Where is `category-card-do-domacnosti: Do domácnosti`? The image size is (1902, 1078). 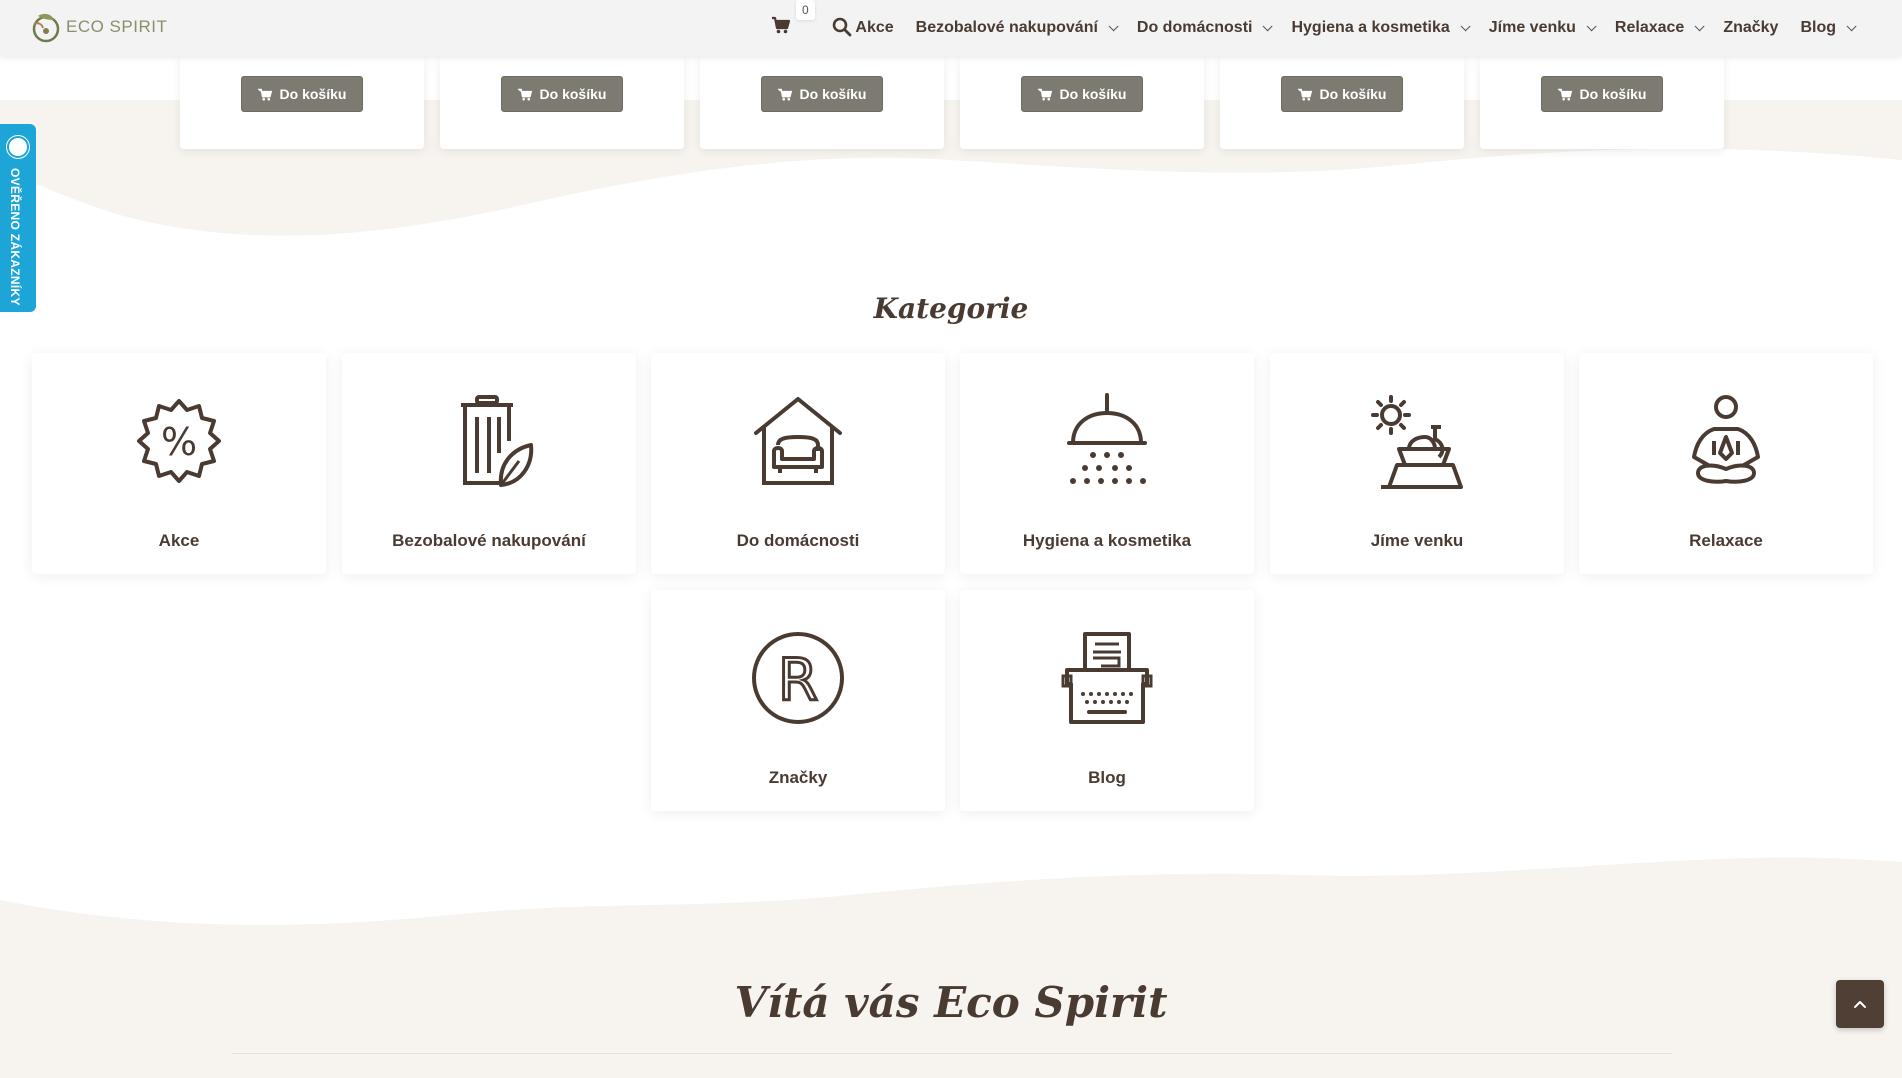
category-card-do-domacnosti: Do domácnosti is located at coordinates (798, 463).